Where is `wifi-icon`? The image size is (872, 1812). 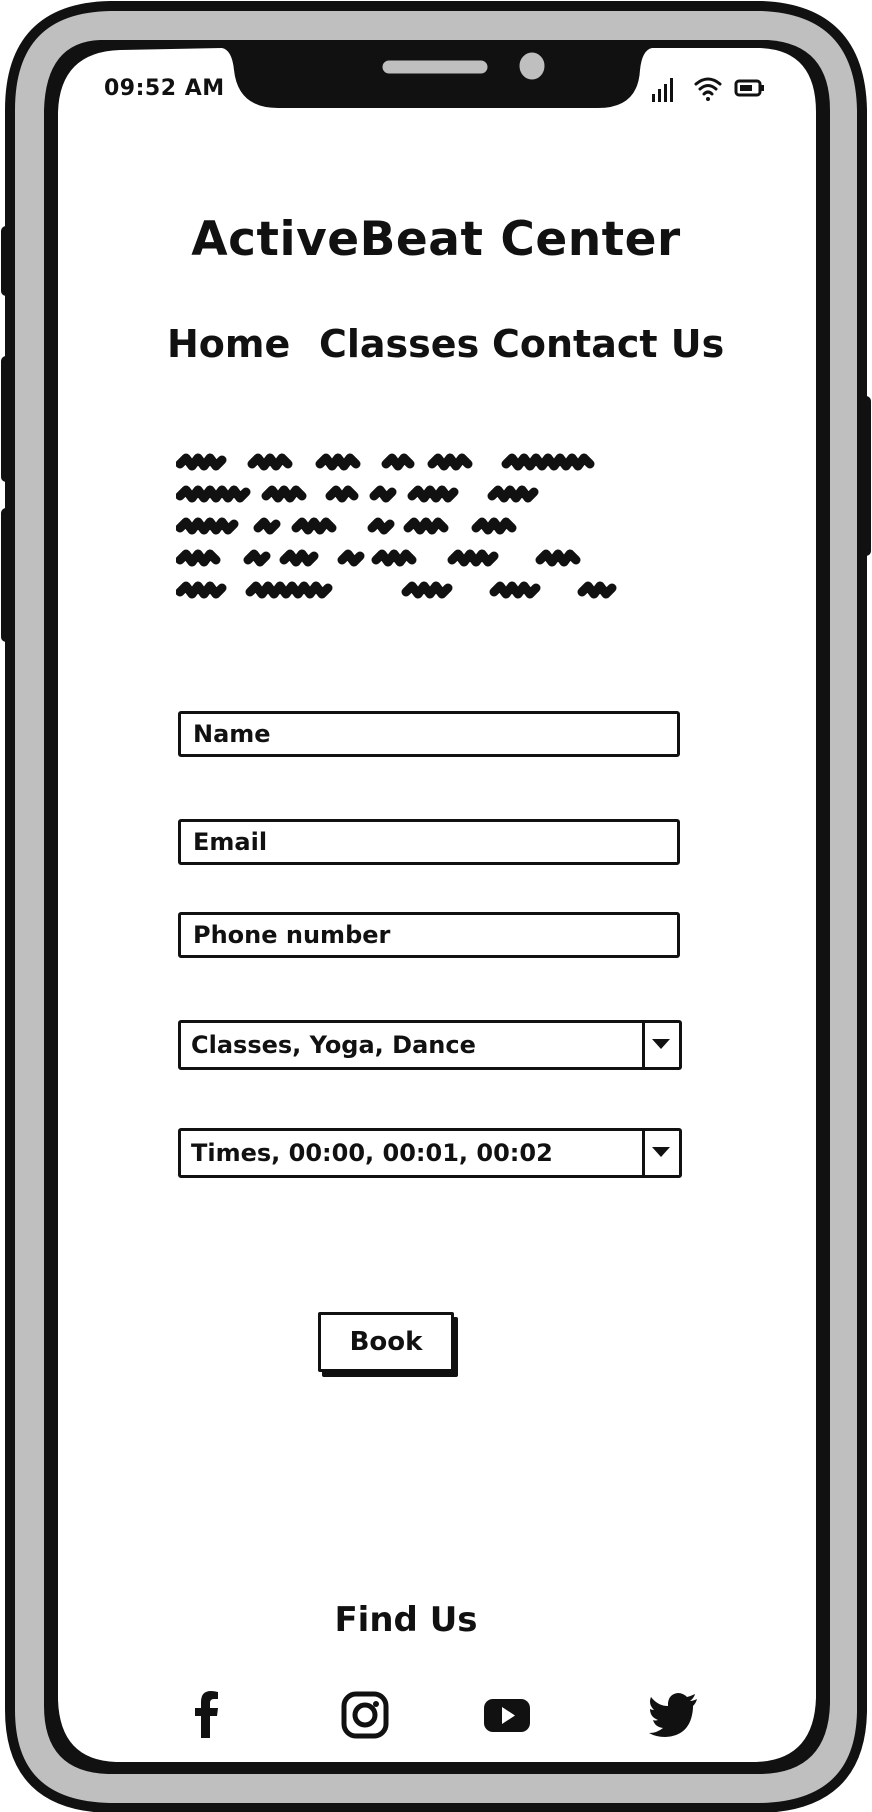 wifi-icon is located at coordinates (708, 89).